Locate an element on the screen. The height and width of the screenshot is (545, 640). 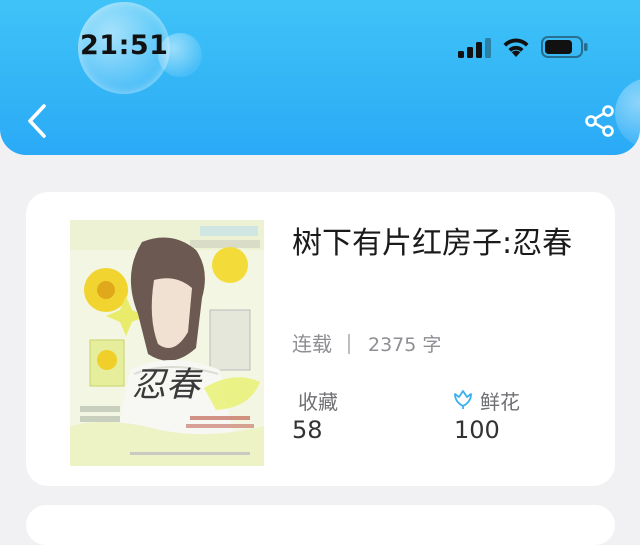
meta-divider is located at coordinates (349, 344).